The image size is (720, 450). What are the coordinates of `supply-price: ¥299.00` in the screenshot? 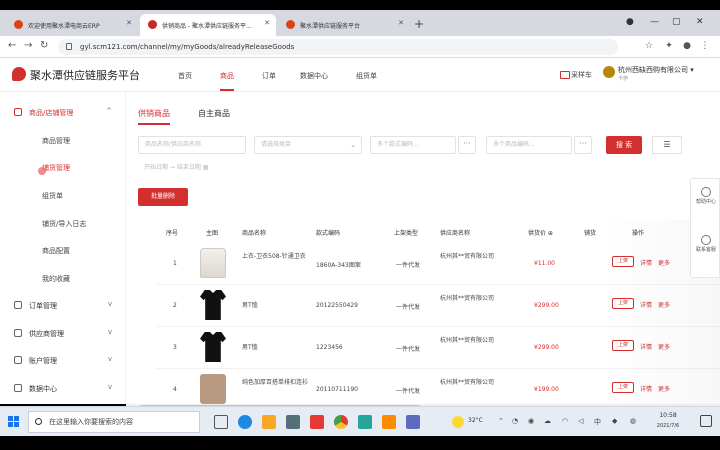 It's located at (546, 305).